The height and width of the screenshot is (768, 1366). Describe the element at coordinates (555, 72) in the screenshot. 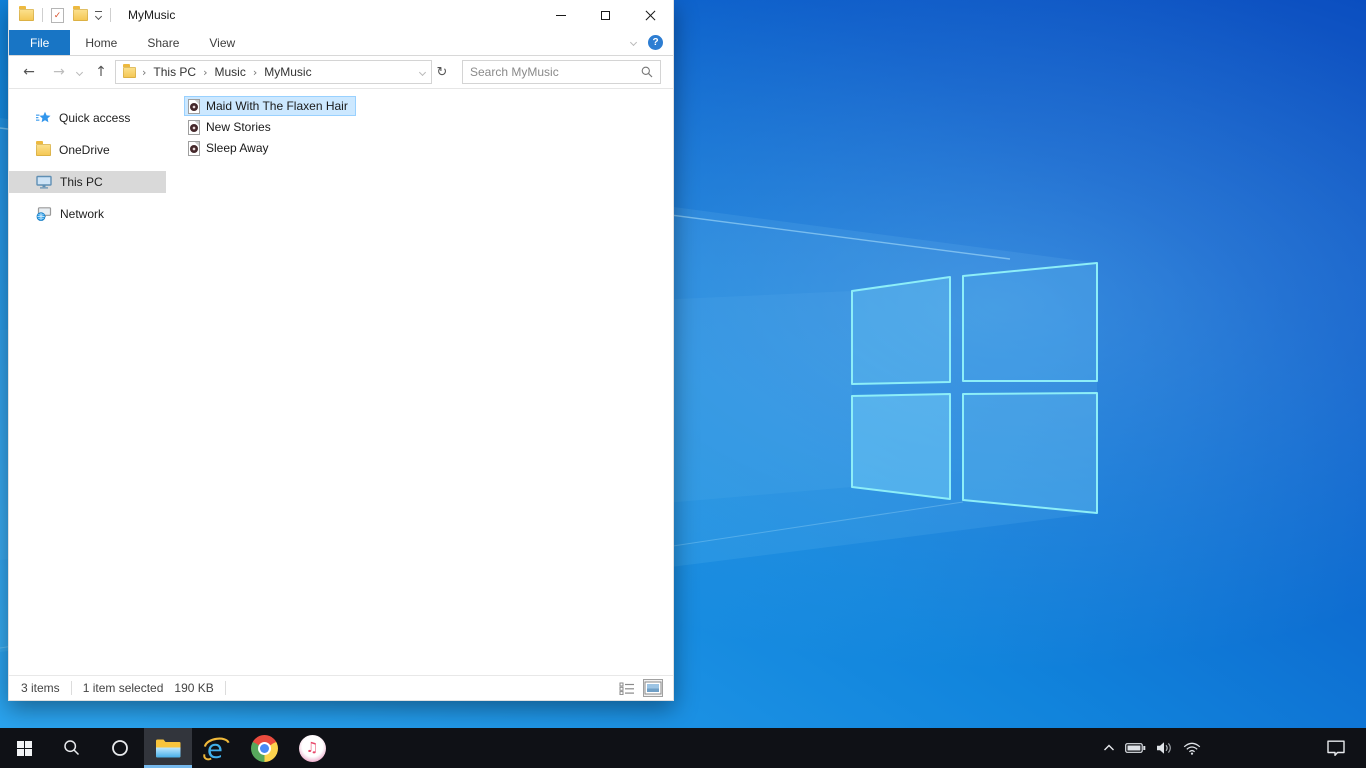

I see `search-input` at that location.